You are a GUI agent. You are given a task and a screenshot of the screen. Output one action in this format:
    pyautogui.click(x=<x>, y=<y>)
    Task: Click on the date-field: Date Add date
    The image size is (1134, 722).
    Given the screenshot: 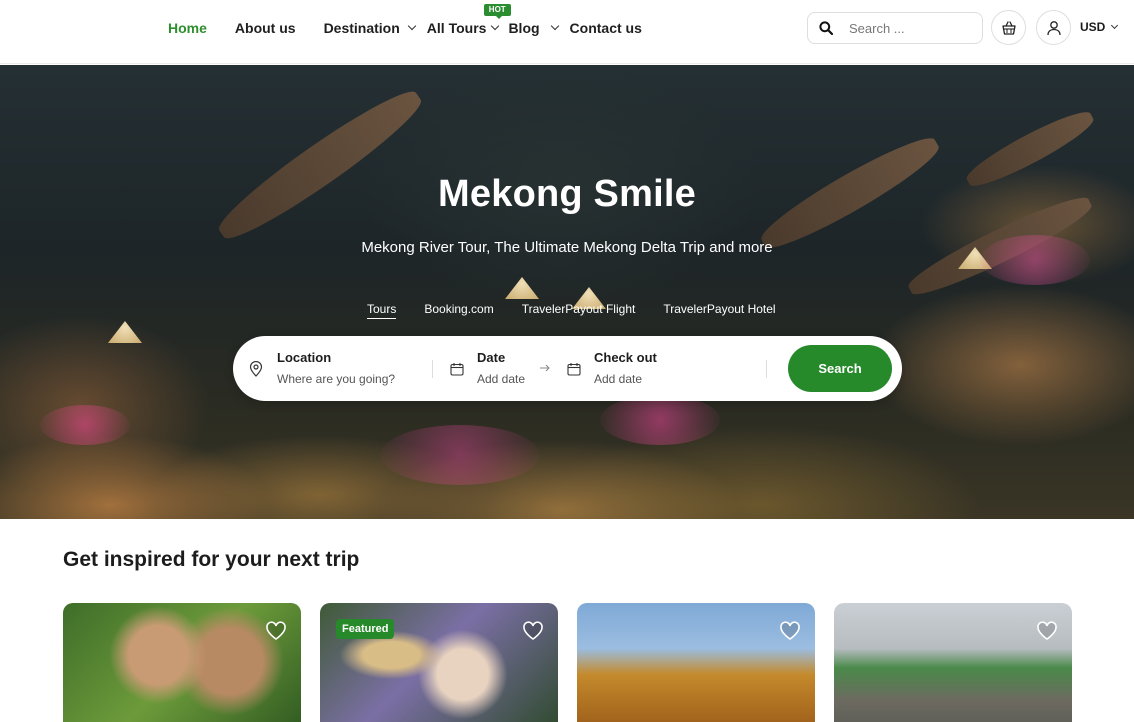 What is the action you would take?
    pyautogui.click(x=501, y=368)
    